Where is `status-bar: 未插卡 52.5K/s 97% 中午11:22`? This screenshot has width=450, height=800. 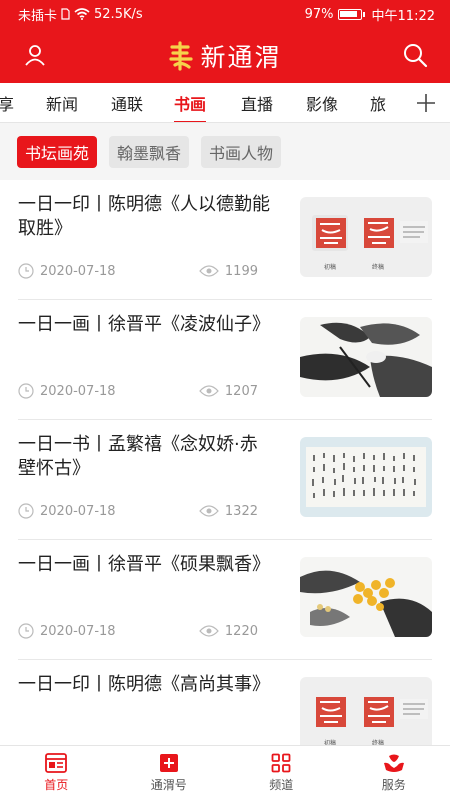 status-bar: 未插卡 52.5K/s 97% 中午11:22 is located at coordinates (225, 14).